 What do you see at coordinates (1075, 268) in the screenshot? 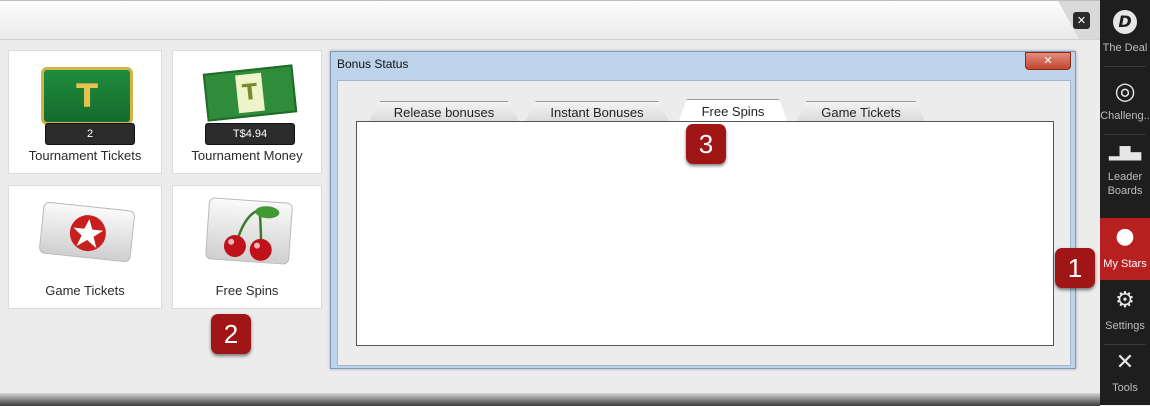
I see `callout-badge-1: 1` at bounding box center [1075, 268].